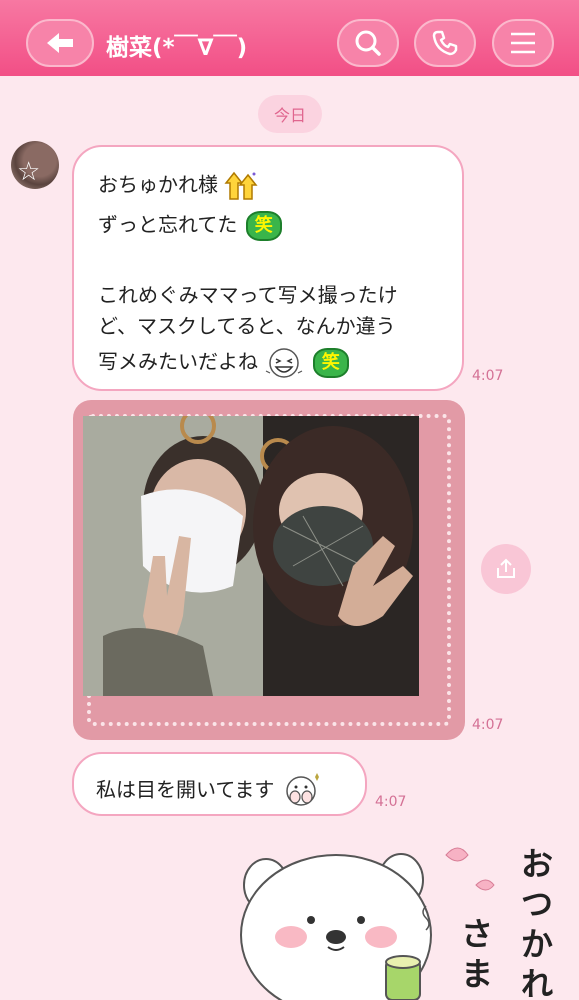 The width and height of the screenshot is (579, 1000). I want to click on message-bubble: 私は目を開いてます, so click(219, 784).